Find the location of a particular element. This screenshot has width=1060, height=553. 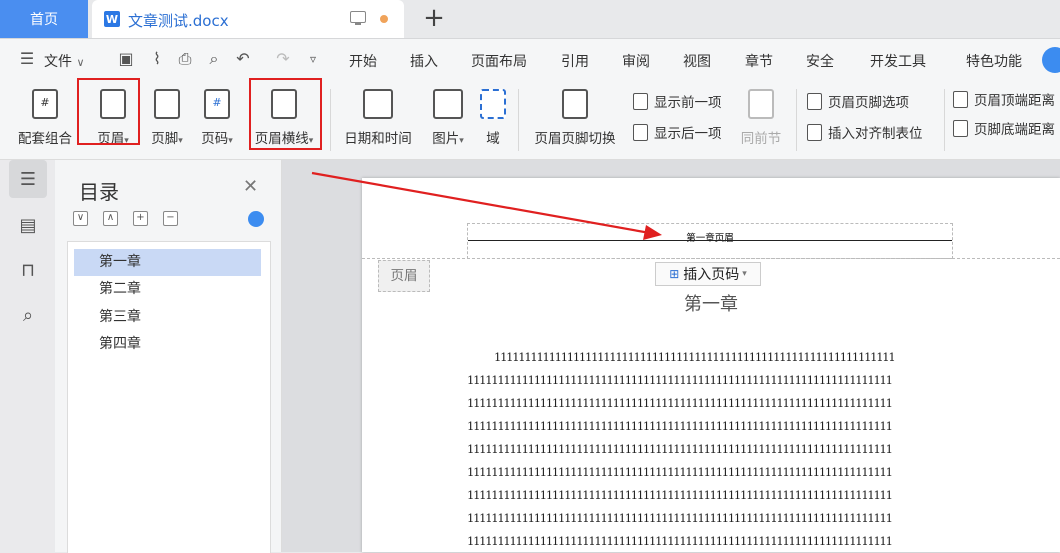

toc-item: 第一章 is located at coordinates (167, 262).